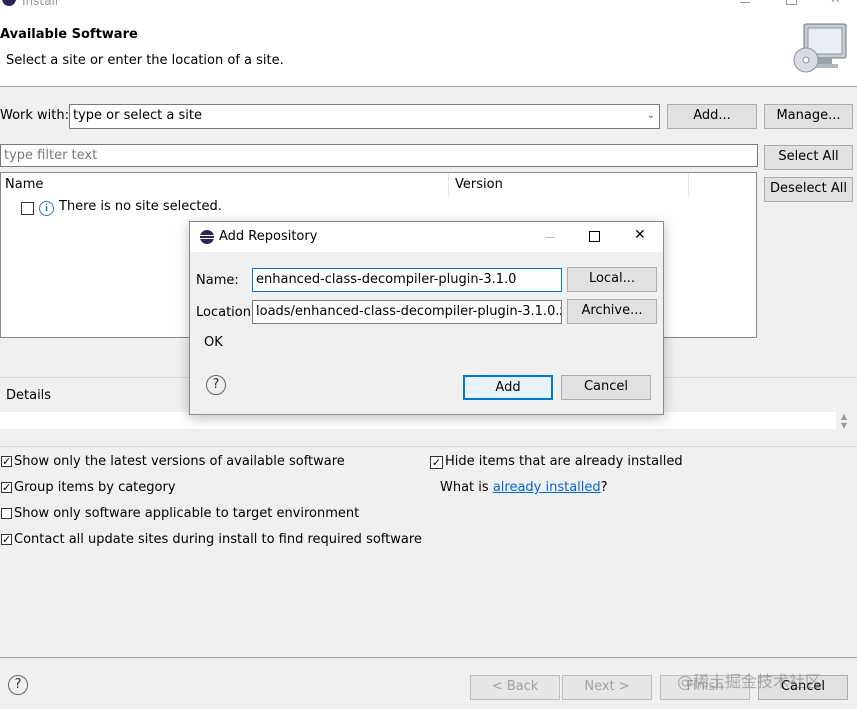 This screenshot has width=857, height=709. I want to click on options-divider, so click(428, 446).